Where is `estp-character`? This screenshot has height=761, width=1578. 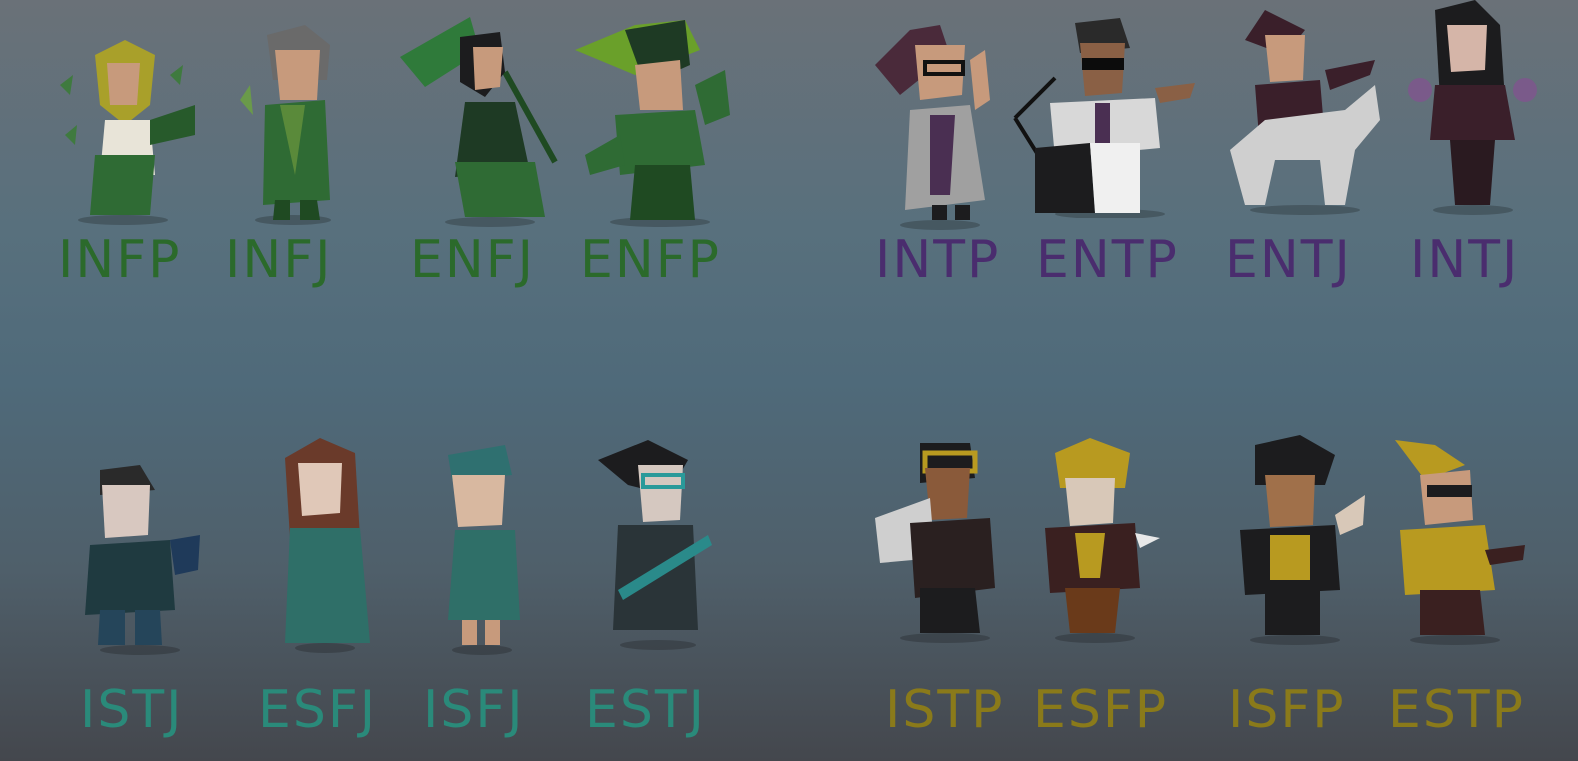
estp-character is located at coordinates (1457, 542).